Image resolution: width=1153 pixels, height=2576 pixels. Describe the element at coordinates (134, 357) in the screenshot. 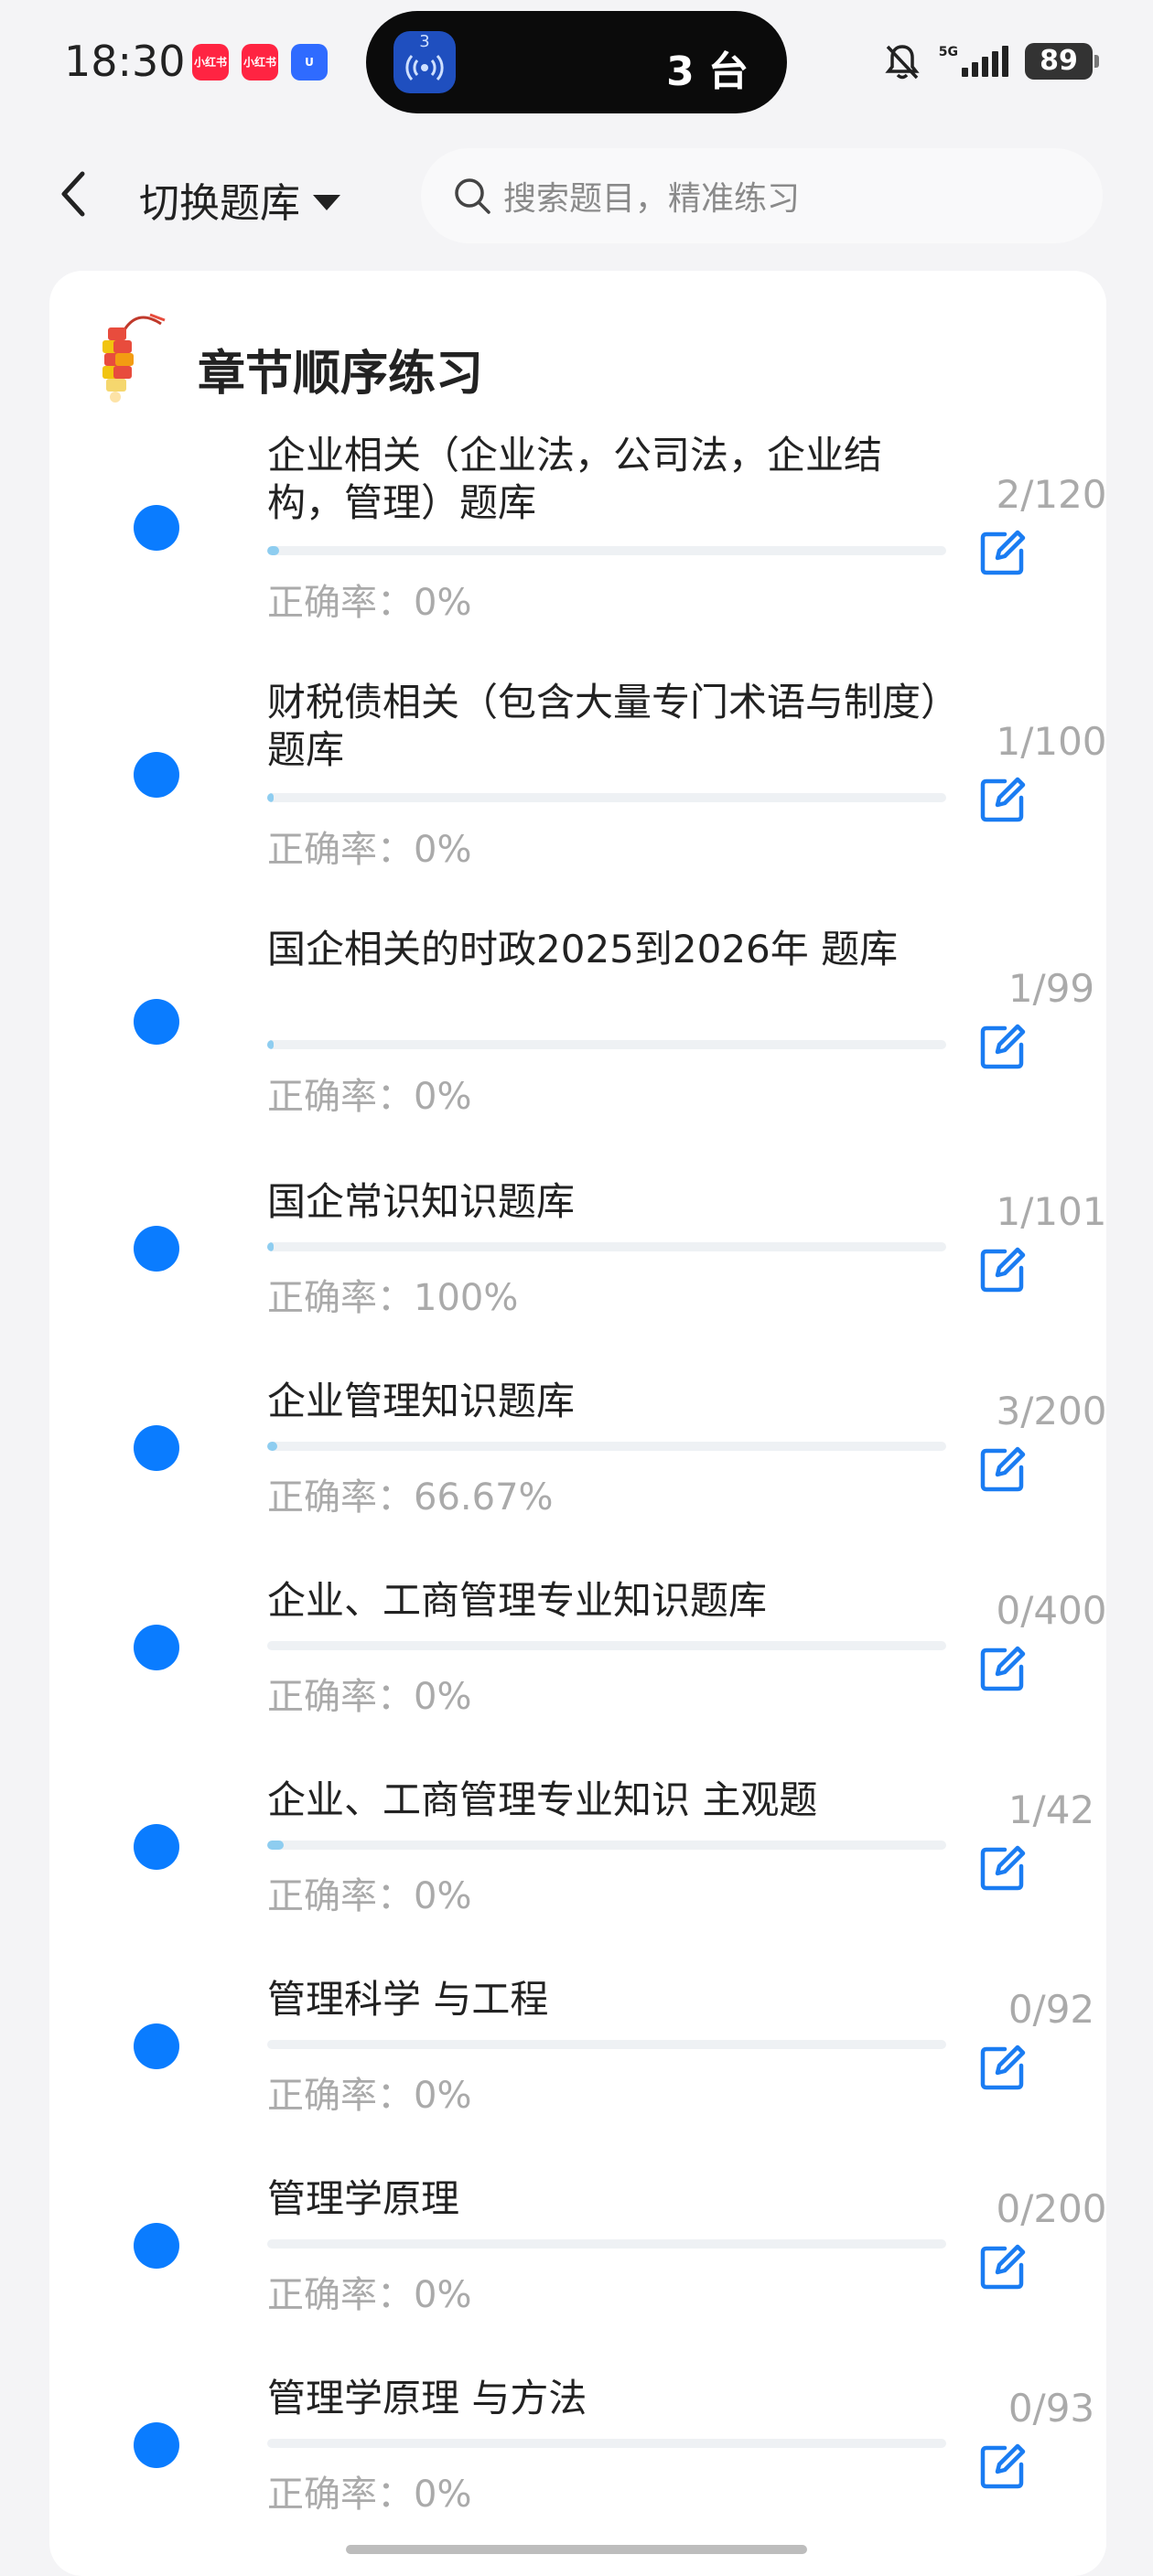

I see `firecracker-icon` at that location.